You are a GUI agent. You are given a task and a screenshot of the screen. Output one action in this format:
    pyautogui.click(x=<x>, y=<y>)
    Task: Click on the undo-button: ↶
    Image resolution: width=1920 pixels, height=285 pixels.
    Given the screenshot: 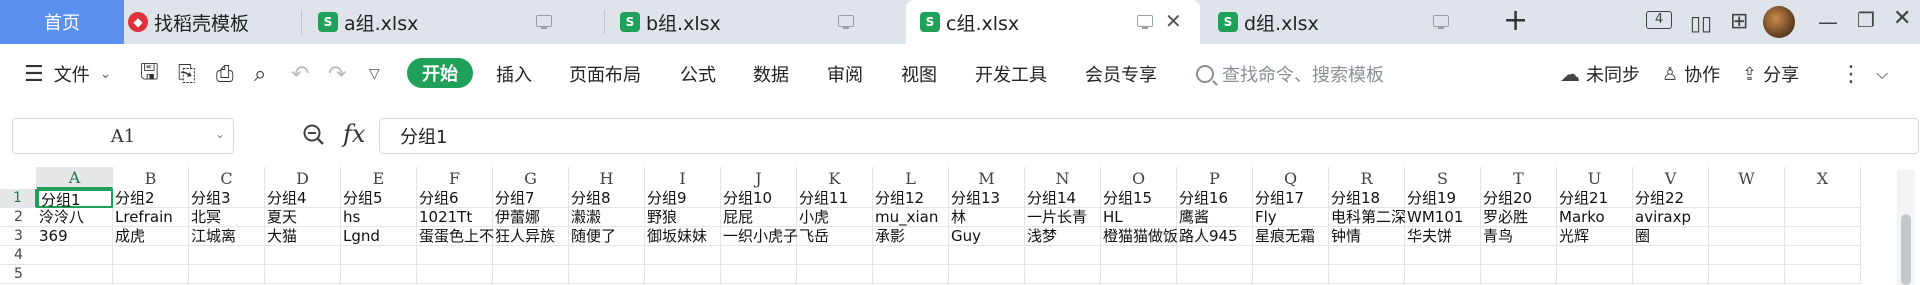 What is the action you would take?
    pyautogui.click(x=300, y=74)
    